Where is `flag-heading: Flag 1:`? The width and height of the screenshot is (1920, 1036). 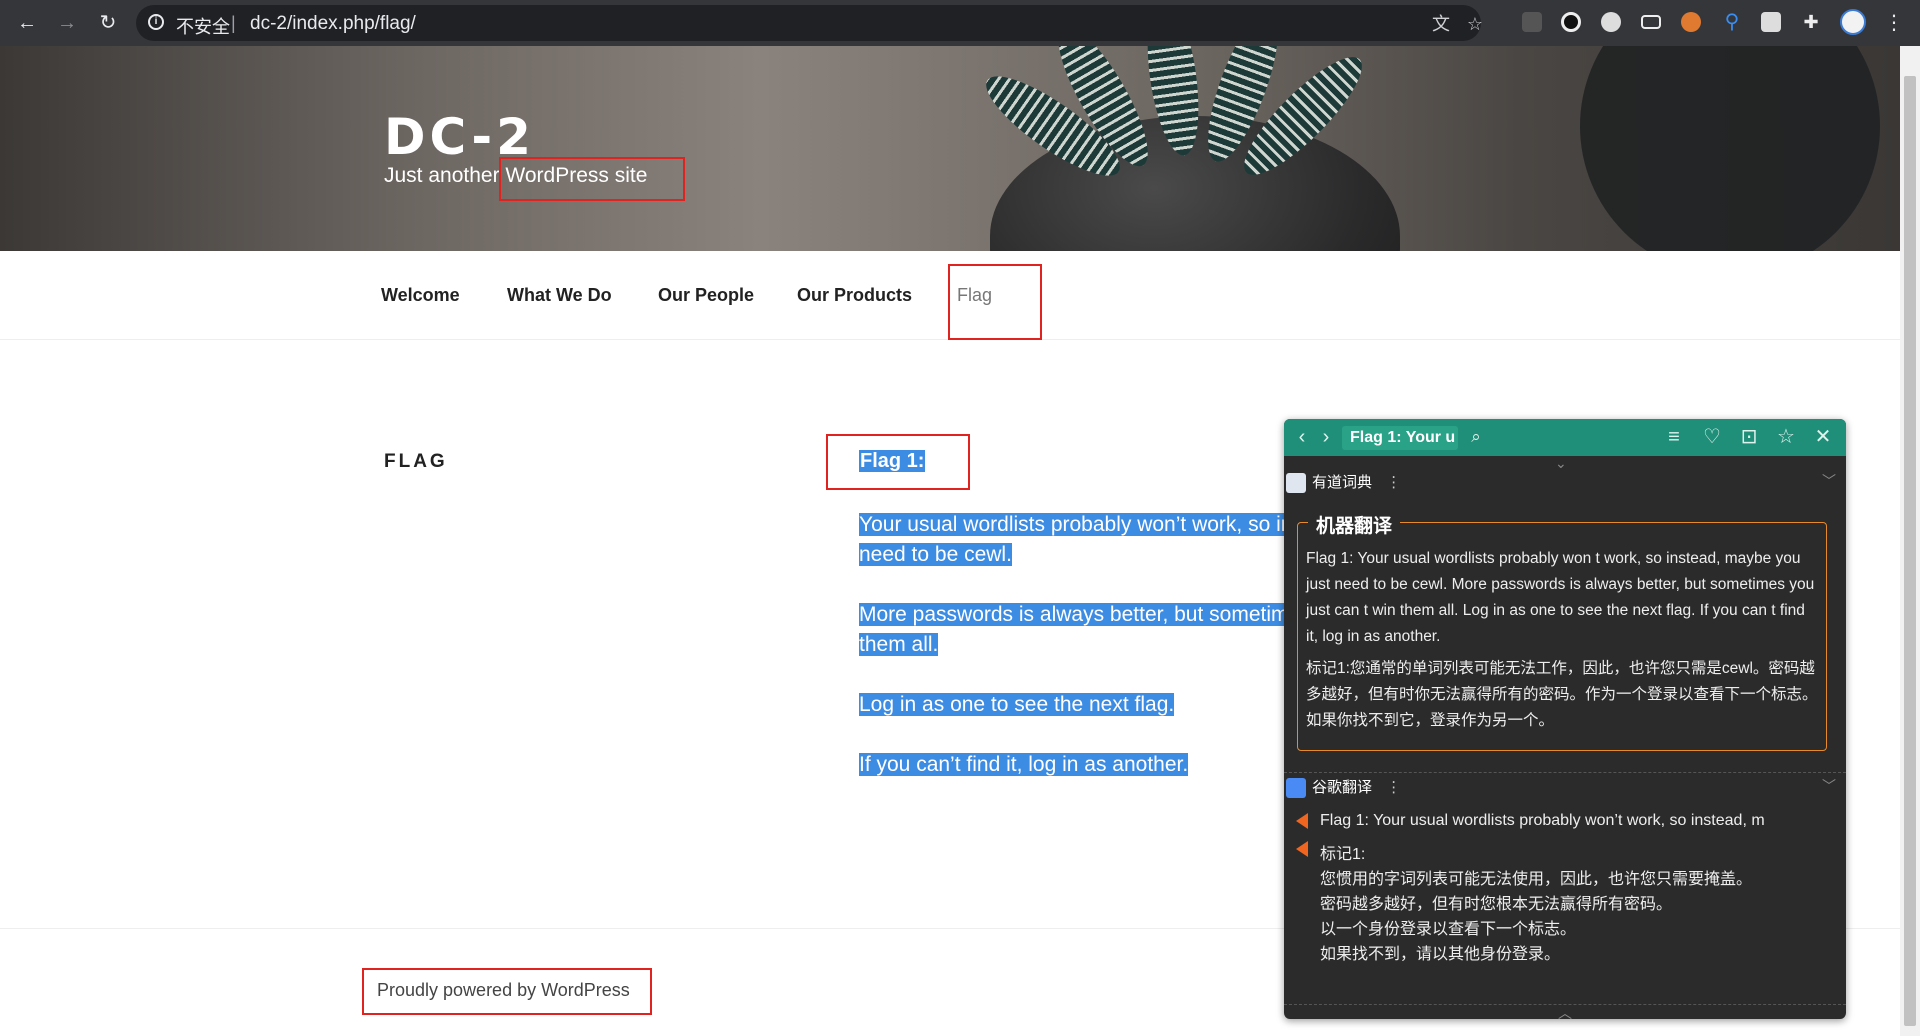
flag-heading: Flag 1: is located at coordinates (892, 461).